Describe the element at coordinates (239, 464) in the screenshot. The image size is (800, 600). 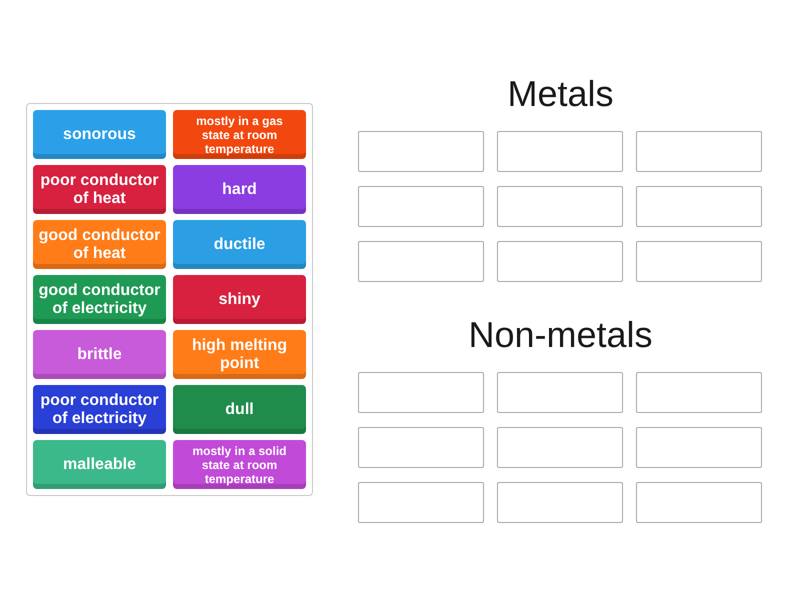
I see `term-tile: mostly in a solid state at room temperature` at that location.